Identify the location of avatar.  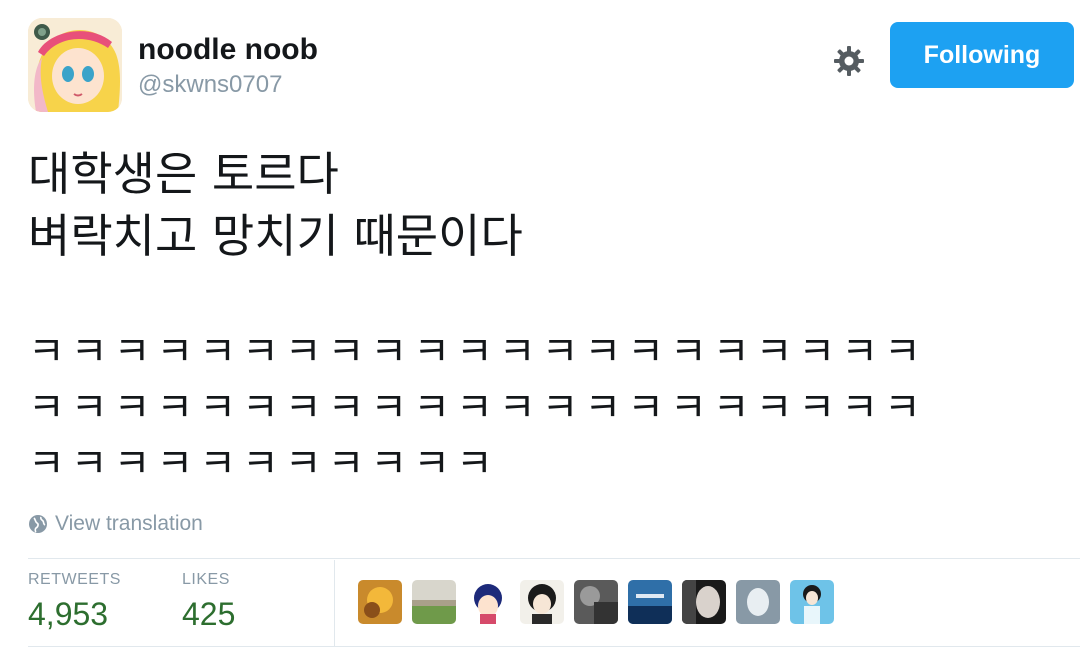
(75, 65).